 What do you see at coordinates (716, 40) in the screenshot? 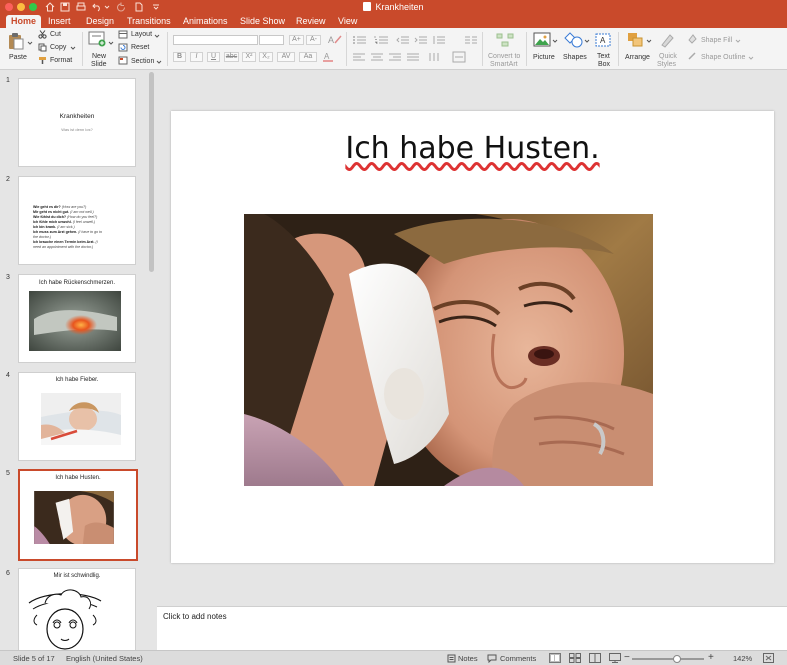
I see `shape-fill-button: Shape Fill` at bounding box center [716, 40].